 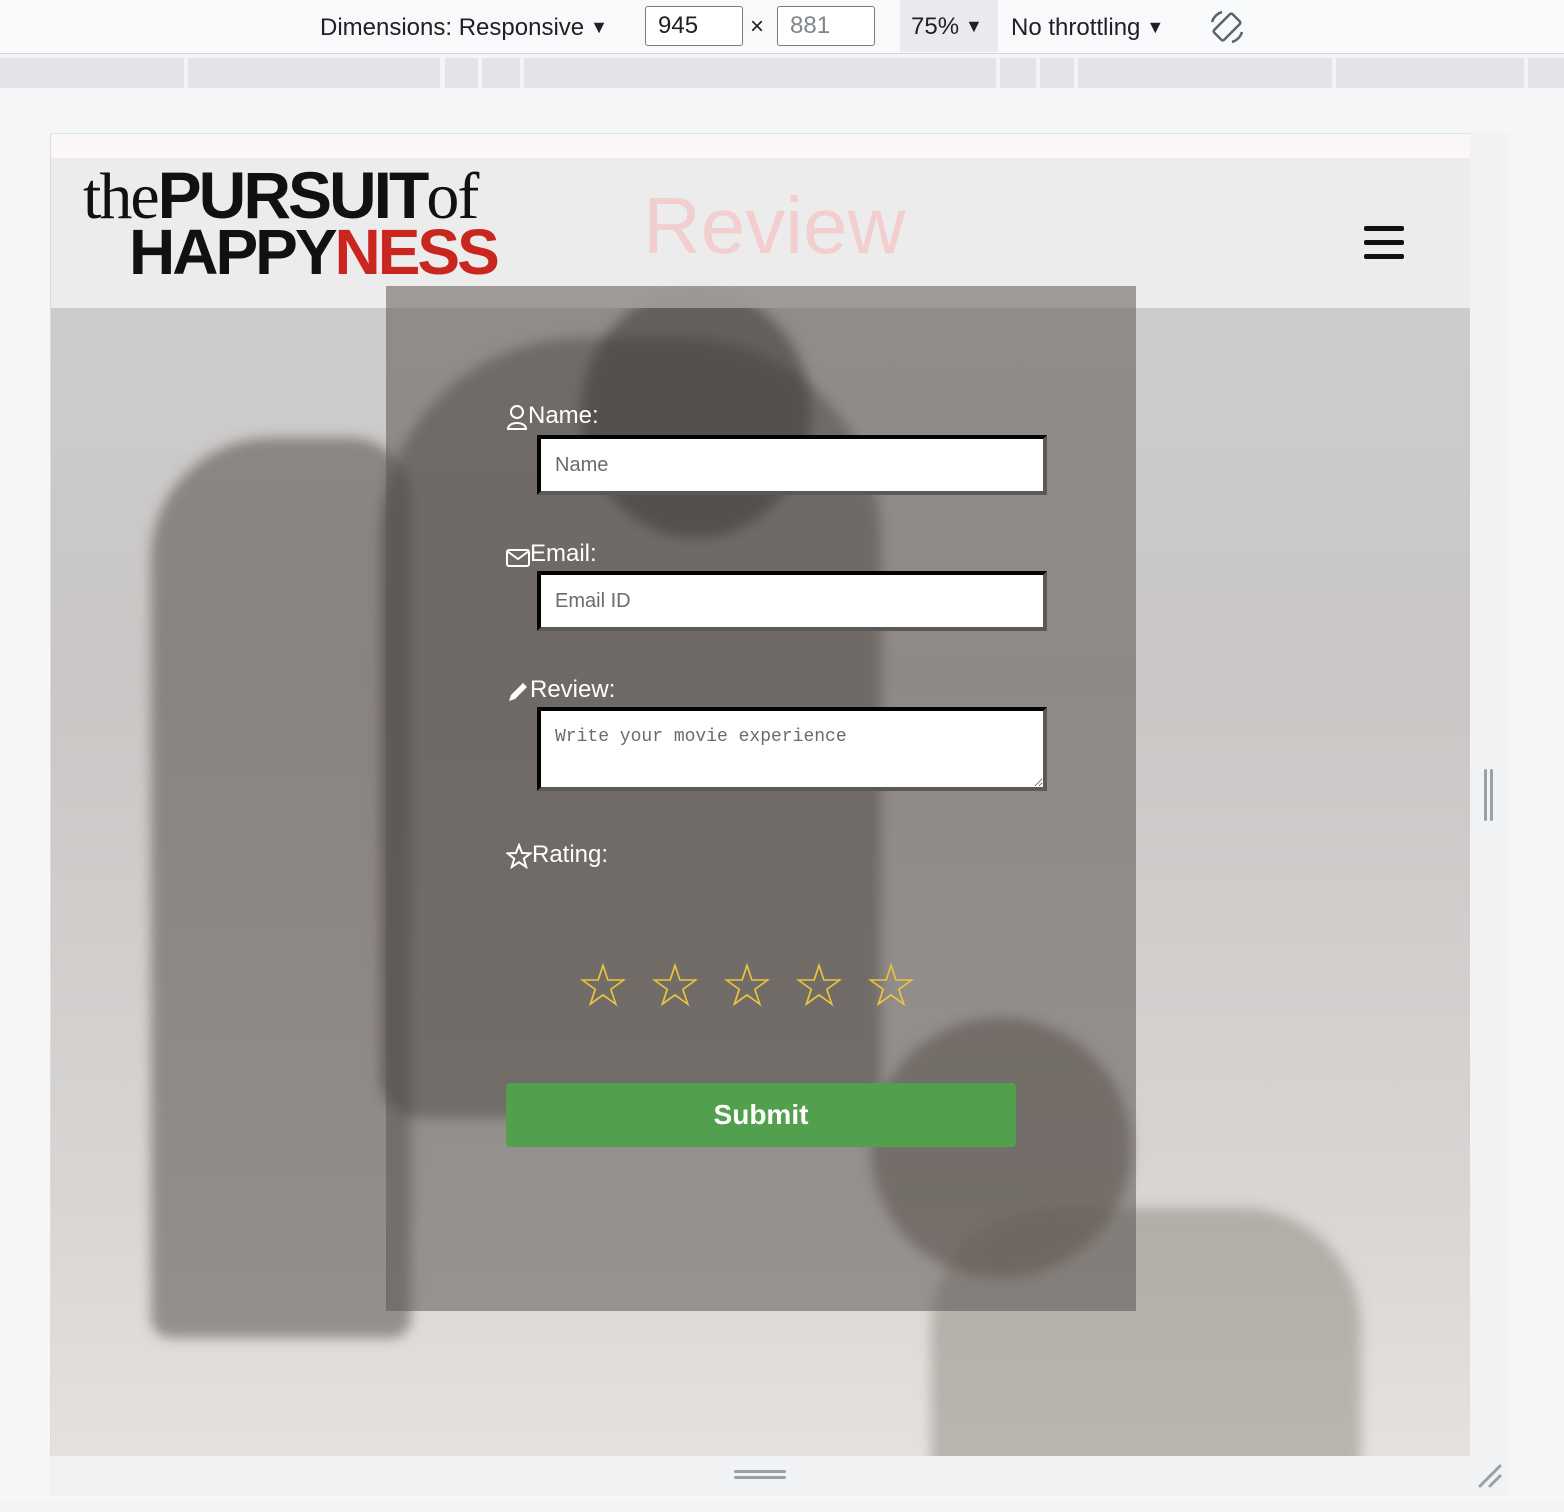 I want to click on email-label-row: Email:, so click(x=551, y=554).